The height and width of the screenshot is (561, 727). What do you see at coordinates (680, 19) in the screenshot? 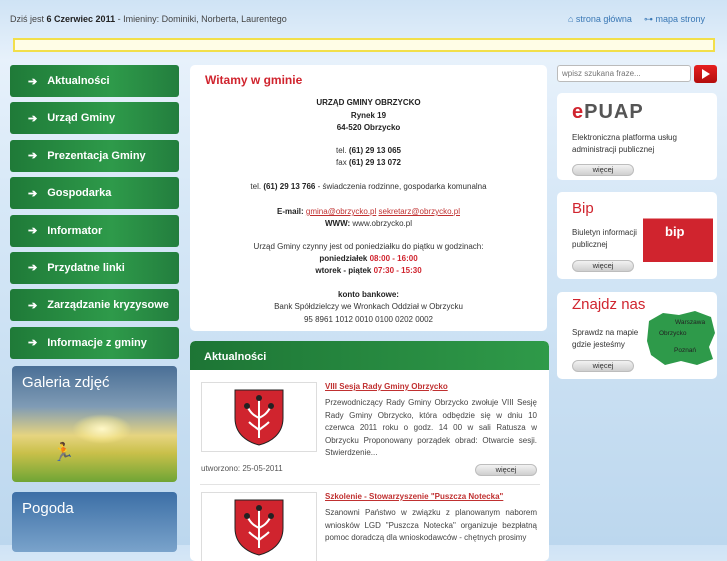
I see `sitemap-link-label: mapa strony` at bounding box center [680, 19].